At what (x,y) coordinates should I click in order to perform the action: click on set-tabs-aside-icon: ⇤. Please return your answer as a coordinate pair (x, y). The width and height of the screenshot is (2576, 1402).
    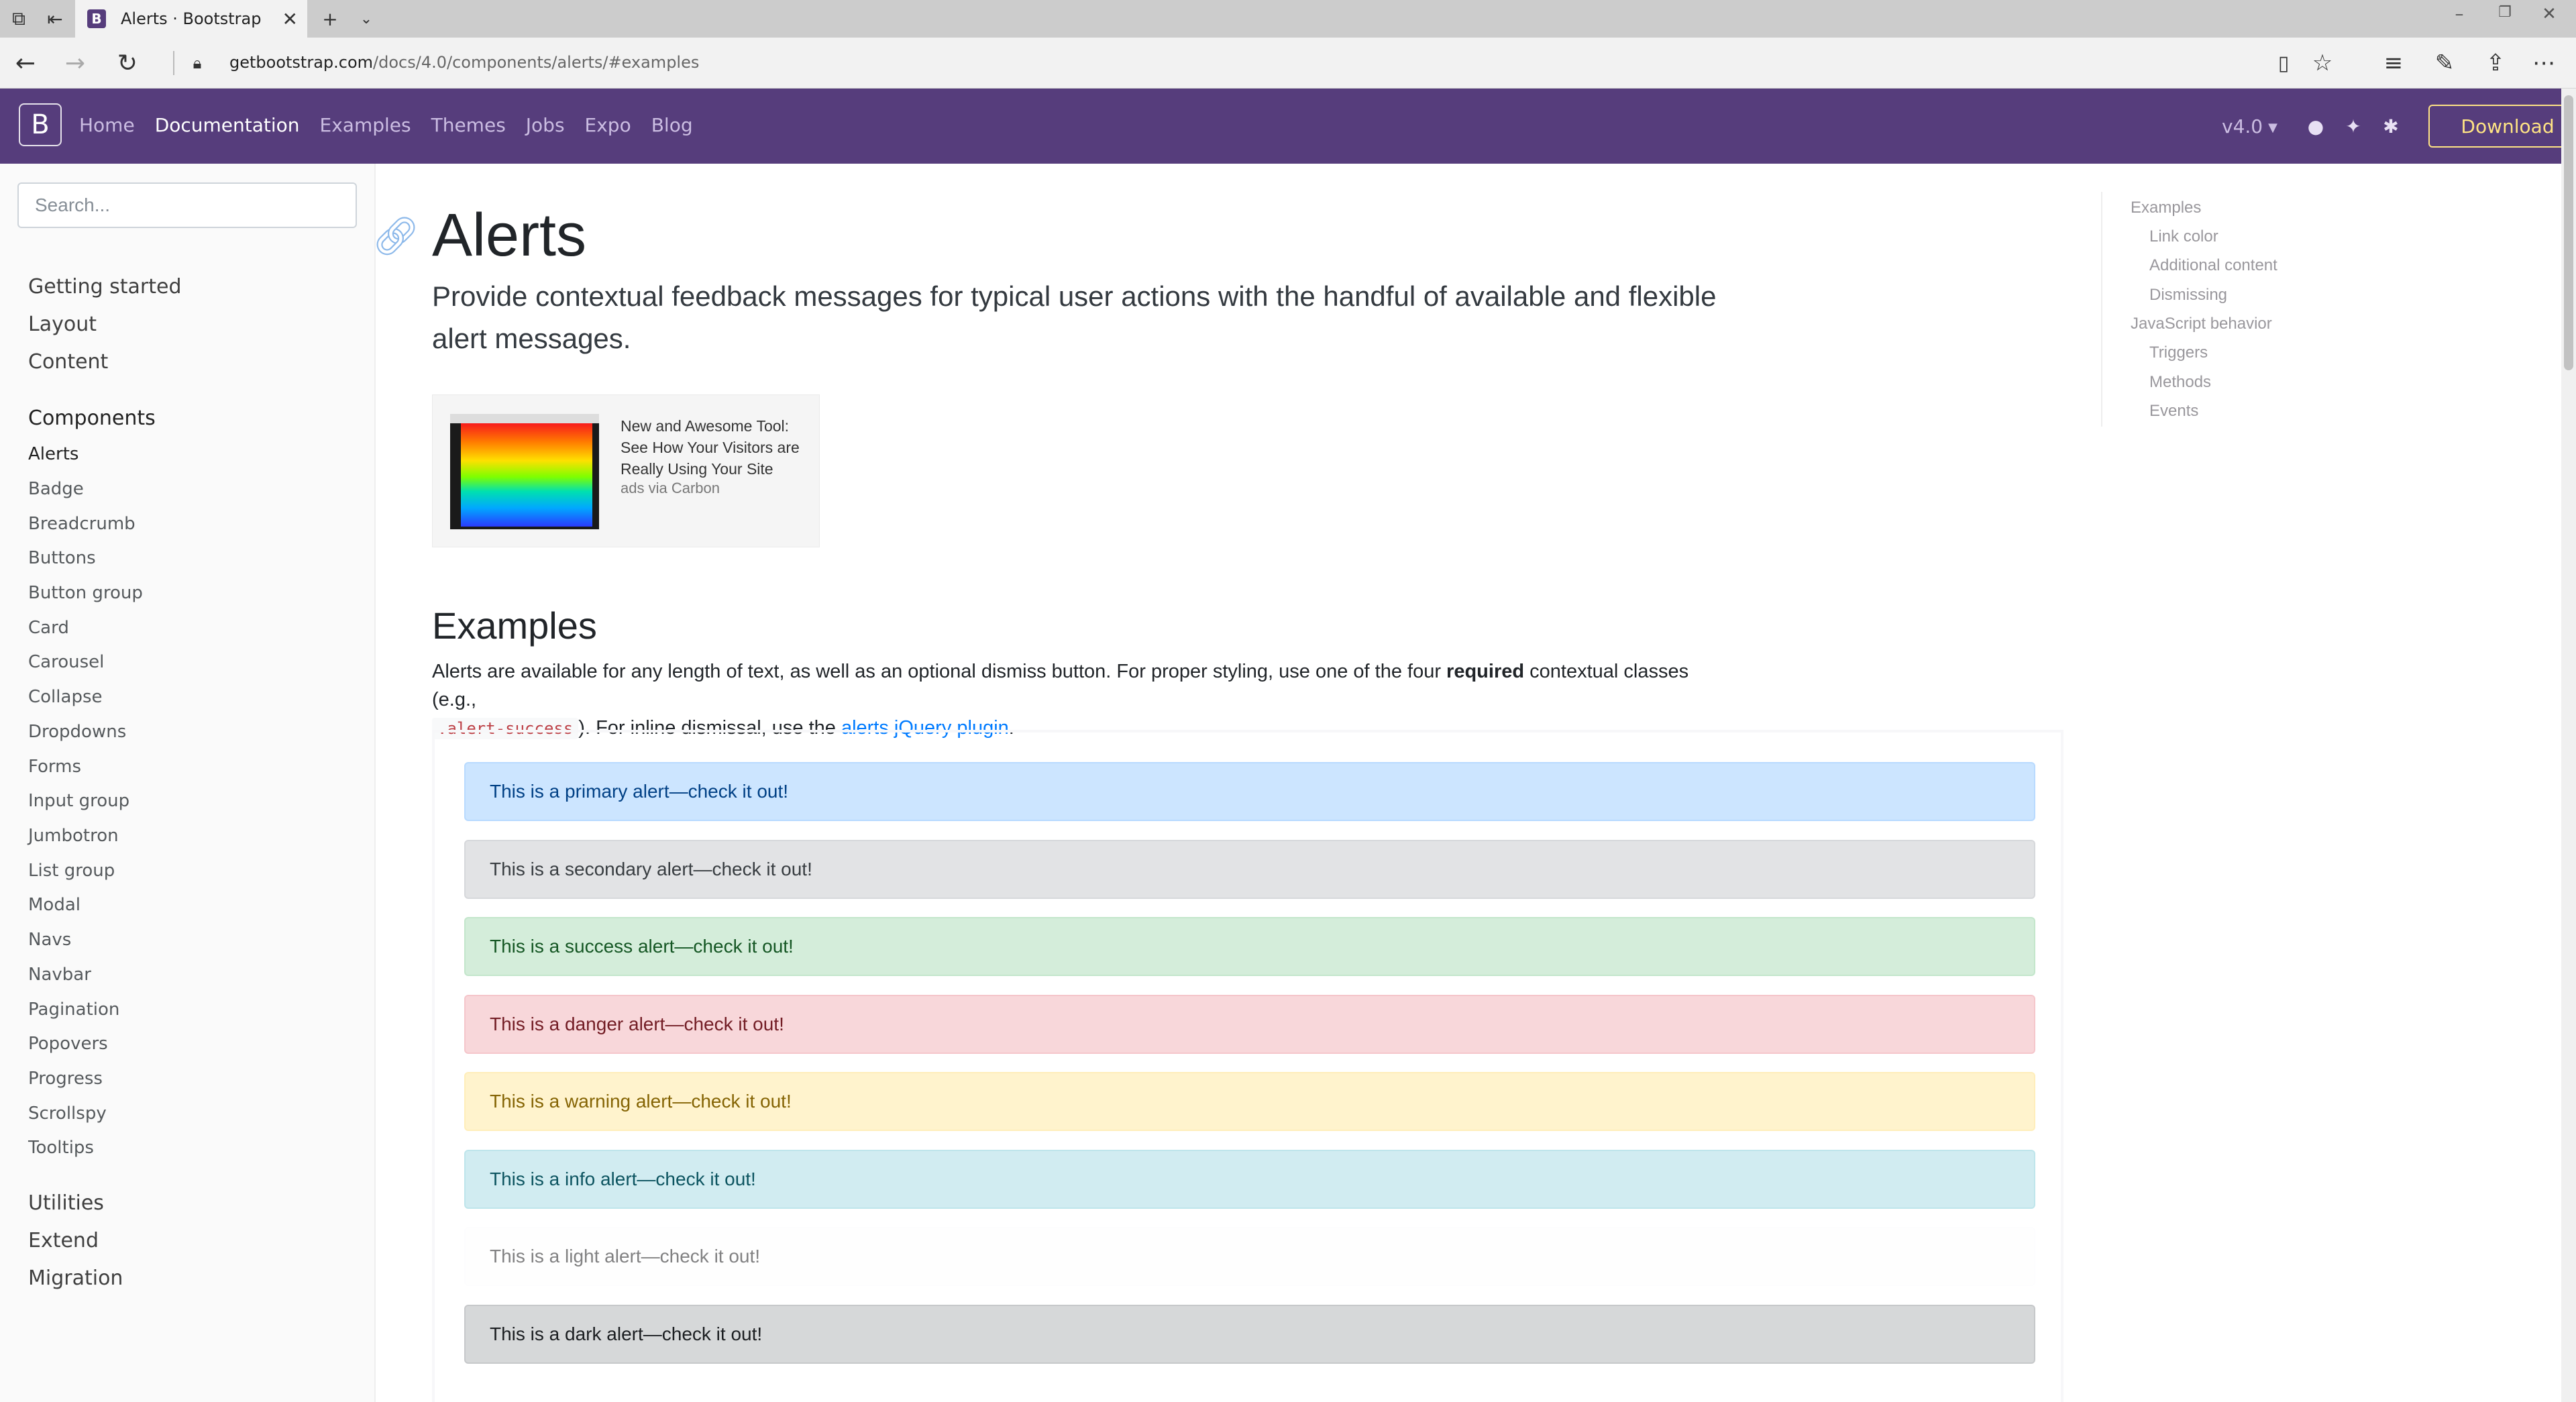
    Looking at the image, I should click on (55, 19).